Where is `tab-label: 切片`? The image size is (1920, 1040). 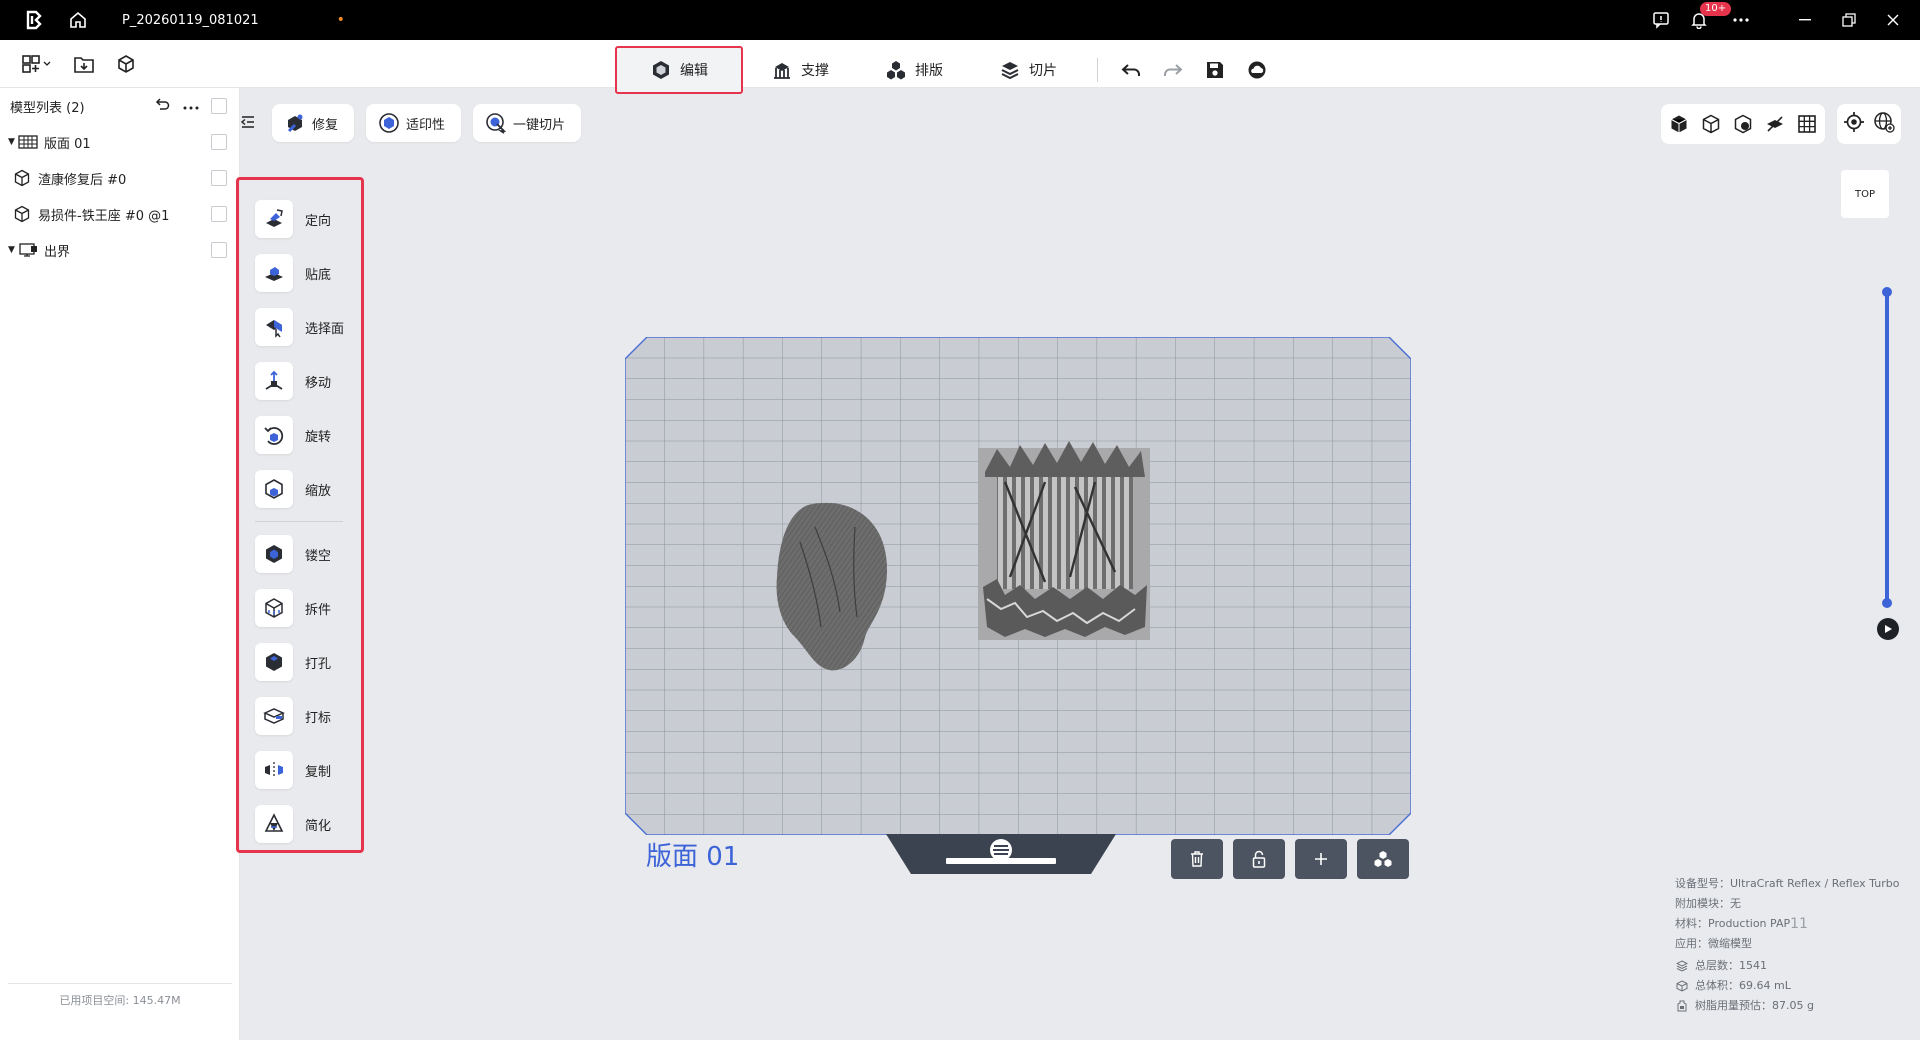
tab-label: 切片 is located at coordinates (1043, 71).